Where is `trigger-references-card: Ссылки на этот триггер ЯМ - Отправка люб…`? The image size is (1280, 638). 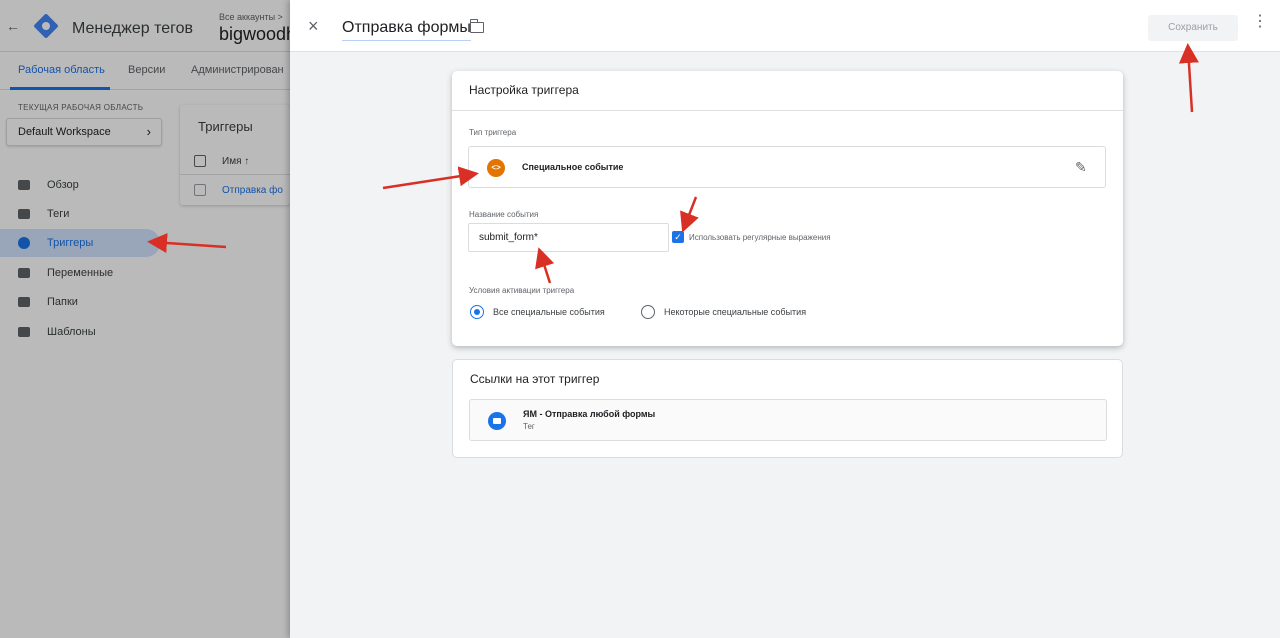 trigger-references-card: Ссылки на этот триггер ЯМ - Отправка люб… is located at coordinates (787, 408).